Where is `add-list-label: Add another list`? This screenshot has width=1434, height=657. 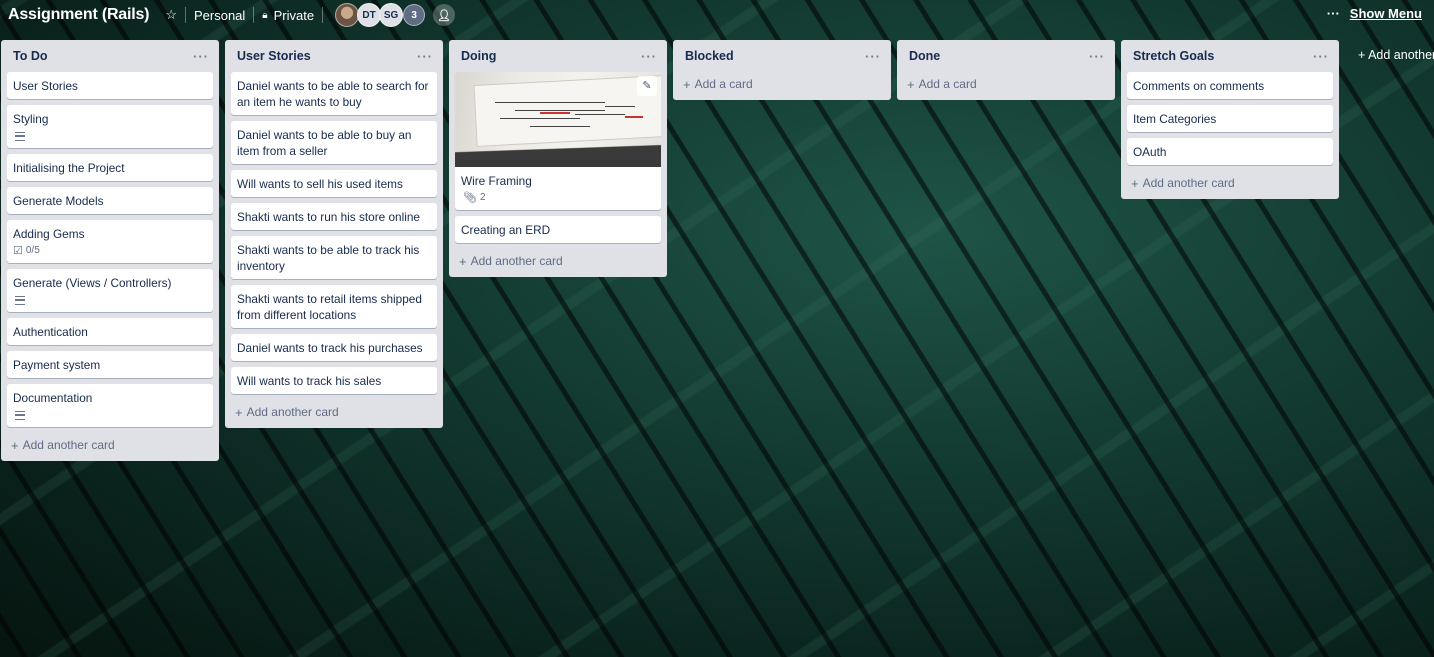 add-list-label: Add another list is located at coordinates (1401, 55).